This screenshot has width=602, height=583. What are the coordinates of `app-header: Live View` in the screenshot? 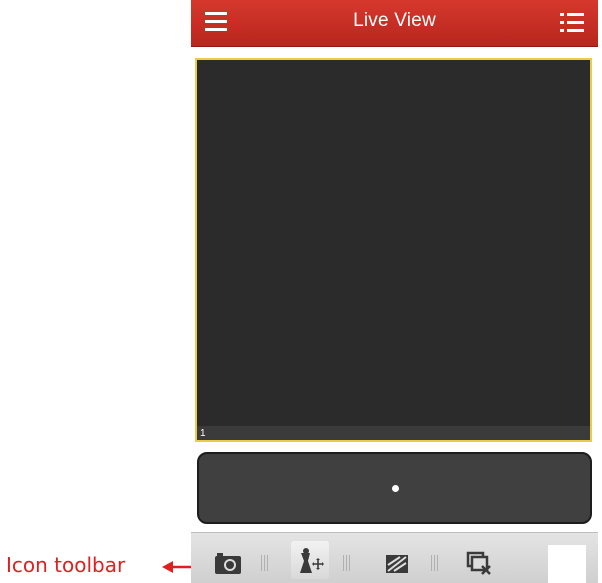 It's located at (394, 23).